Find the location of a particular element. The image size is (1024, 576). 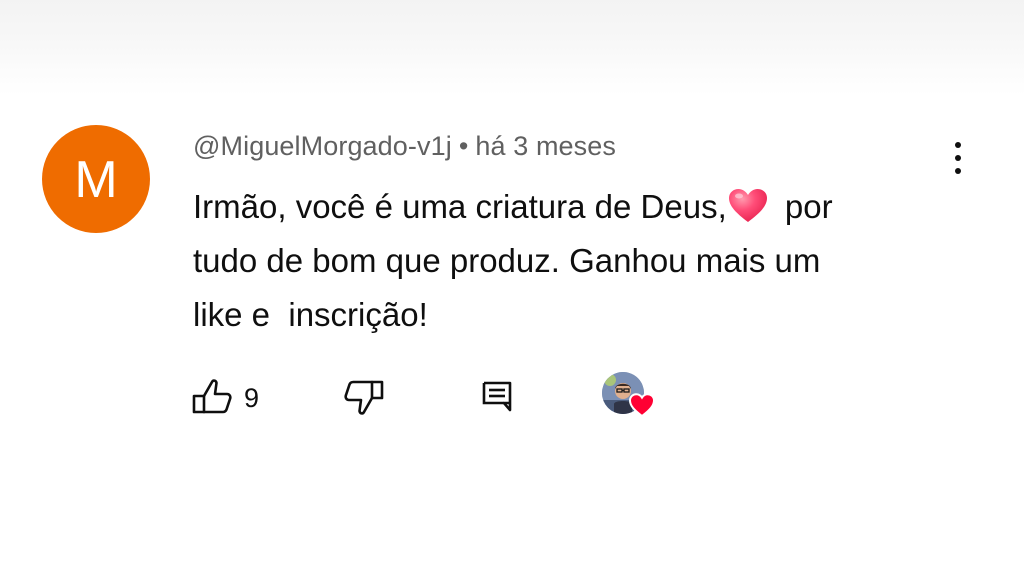

comment-meta: @MiguelMorgado-v1j • há 3 meses is located at coordinates (404, 146).